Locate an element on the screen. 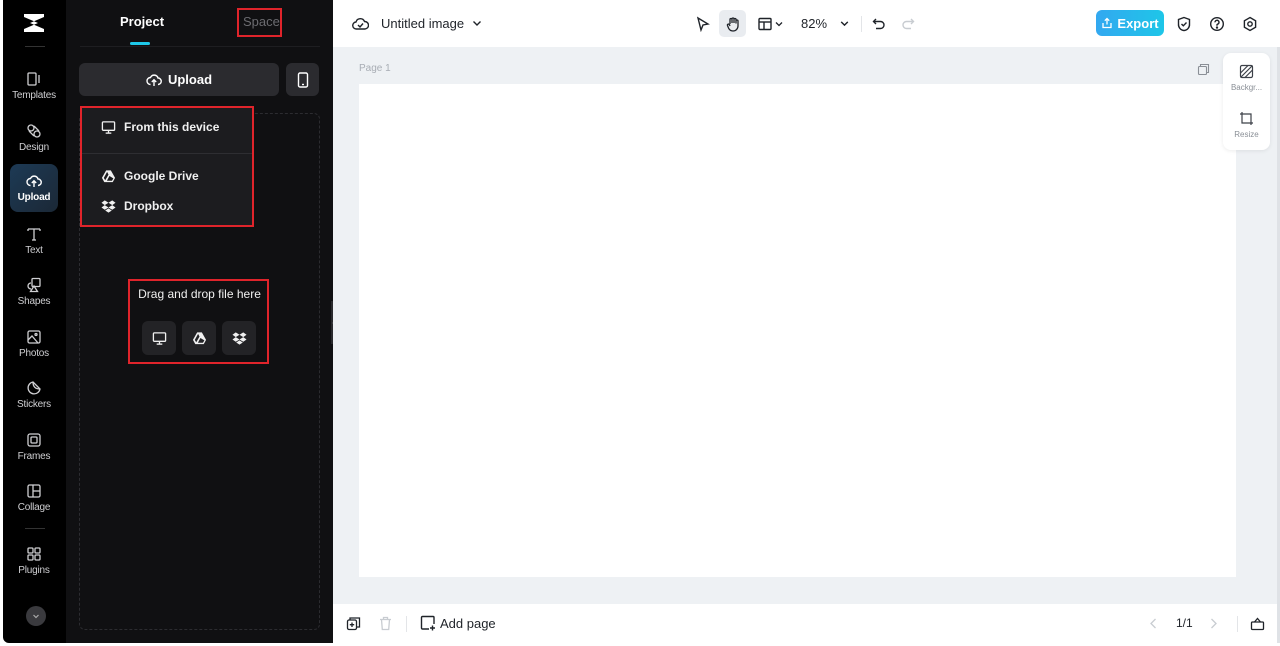 The height and width of the screenshot is (646, 1280). add-page-label: Add page is located at coordinates (468, 623).